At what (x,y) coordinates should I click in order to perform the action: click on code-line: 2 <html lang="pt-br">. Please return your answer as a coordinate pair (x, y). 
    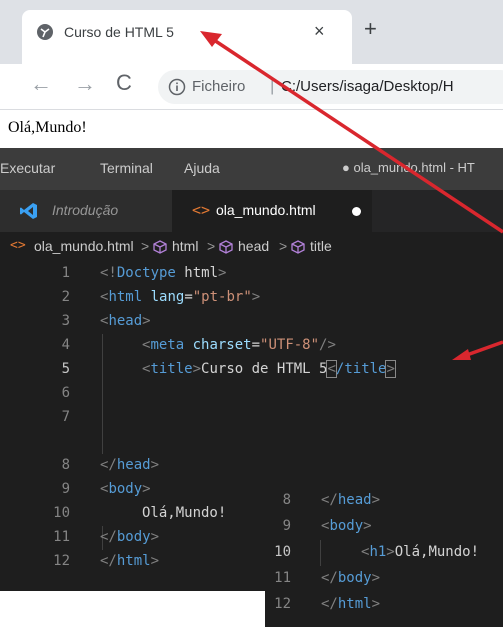
    Looking at the image, I should click on (251, 298).